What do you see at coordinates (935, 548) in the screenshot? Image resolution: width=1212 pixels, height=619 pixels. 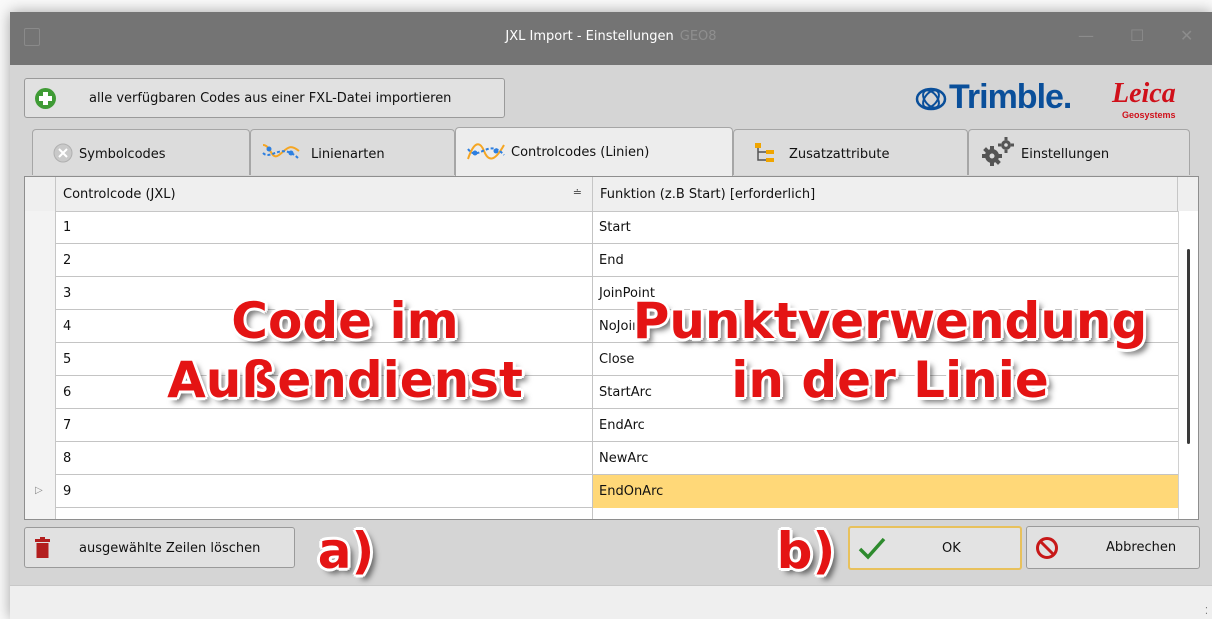 I see `ok-button: OK` at bounding box center [935, 548].